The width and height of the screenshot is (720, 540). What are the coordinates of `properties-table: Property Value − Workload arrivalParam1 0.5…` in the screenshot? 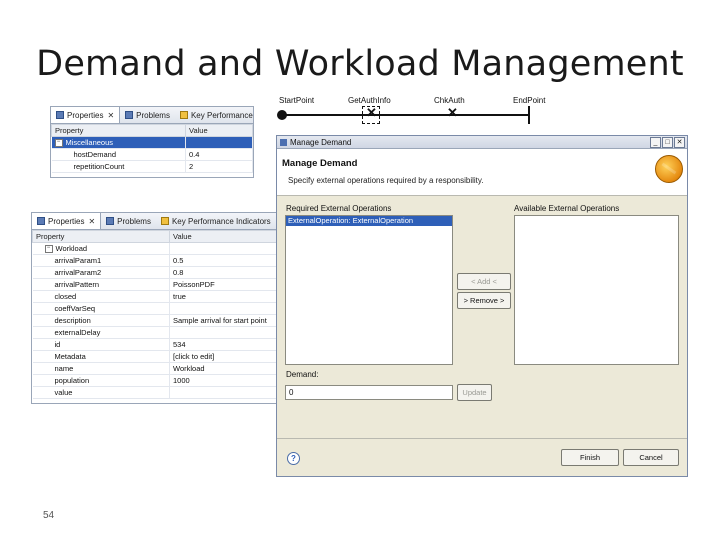 It's located at (157, 314).